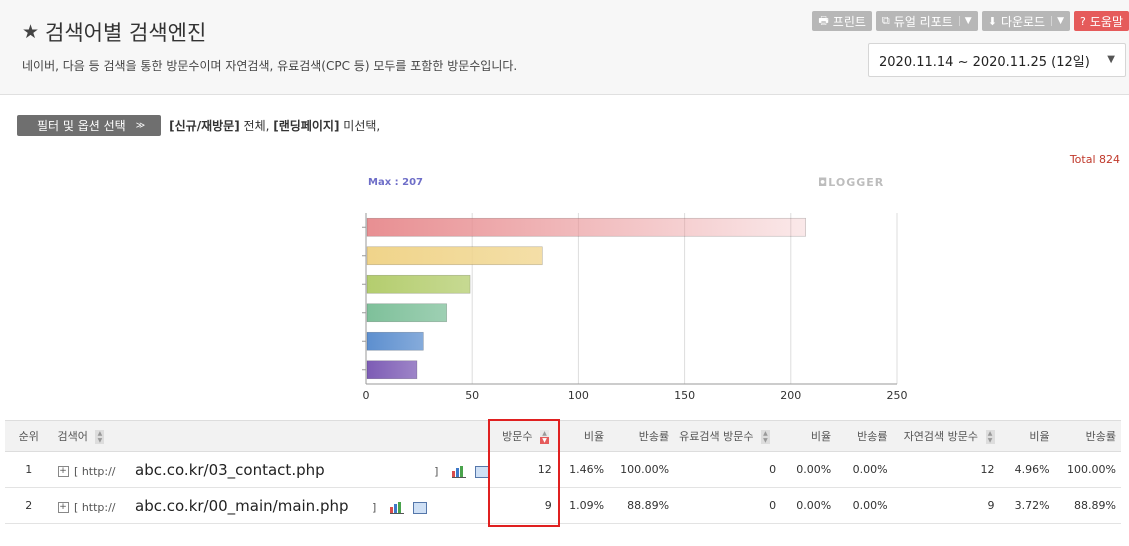 This screenshot has width=1129, height=546. What do you see at coordinates (1027, 469) in the screenshot?
I see `organic-ratio-cell: 4.96%` at bounding box center [1027, 469].